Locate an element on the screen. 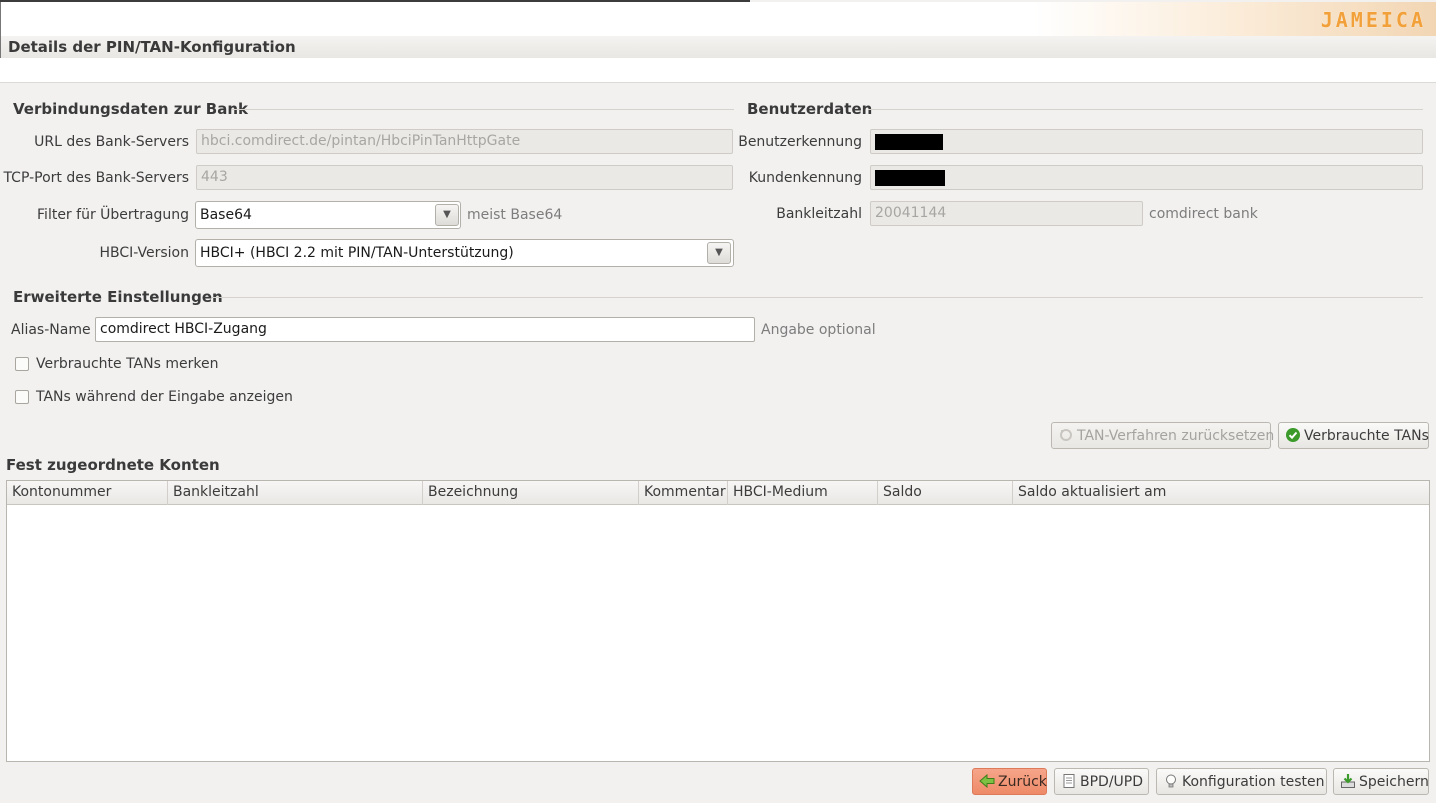 This screenshot has width=1436, height=803. section-divider-user is located at coordinates (1145, 109).